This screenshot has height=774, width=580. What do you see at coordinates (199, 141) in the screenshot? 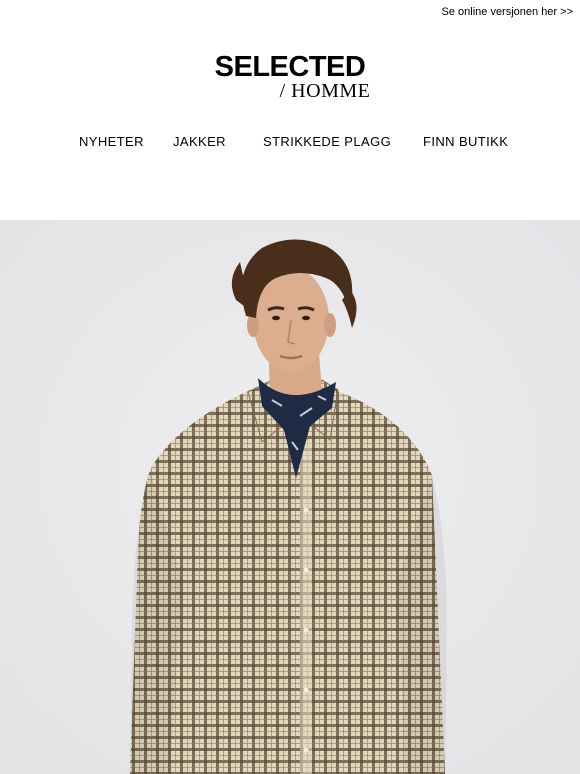
I see `nav-item-jakker: JAKKER` at bounding box center [199, 141].